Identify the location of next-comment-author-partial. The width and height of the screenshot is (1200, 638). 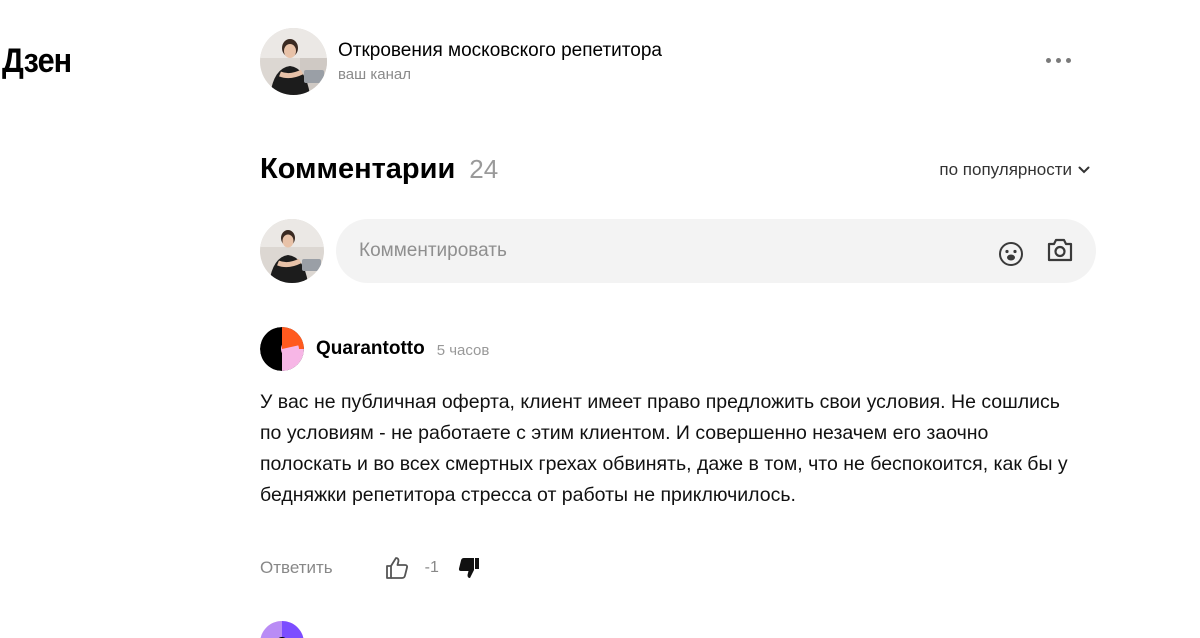
(383, 634).